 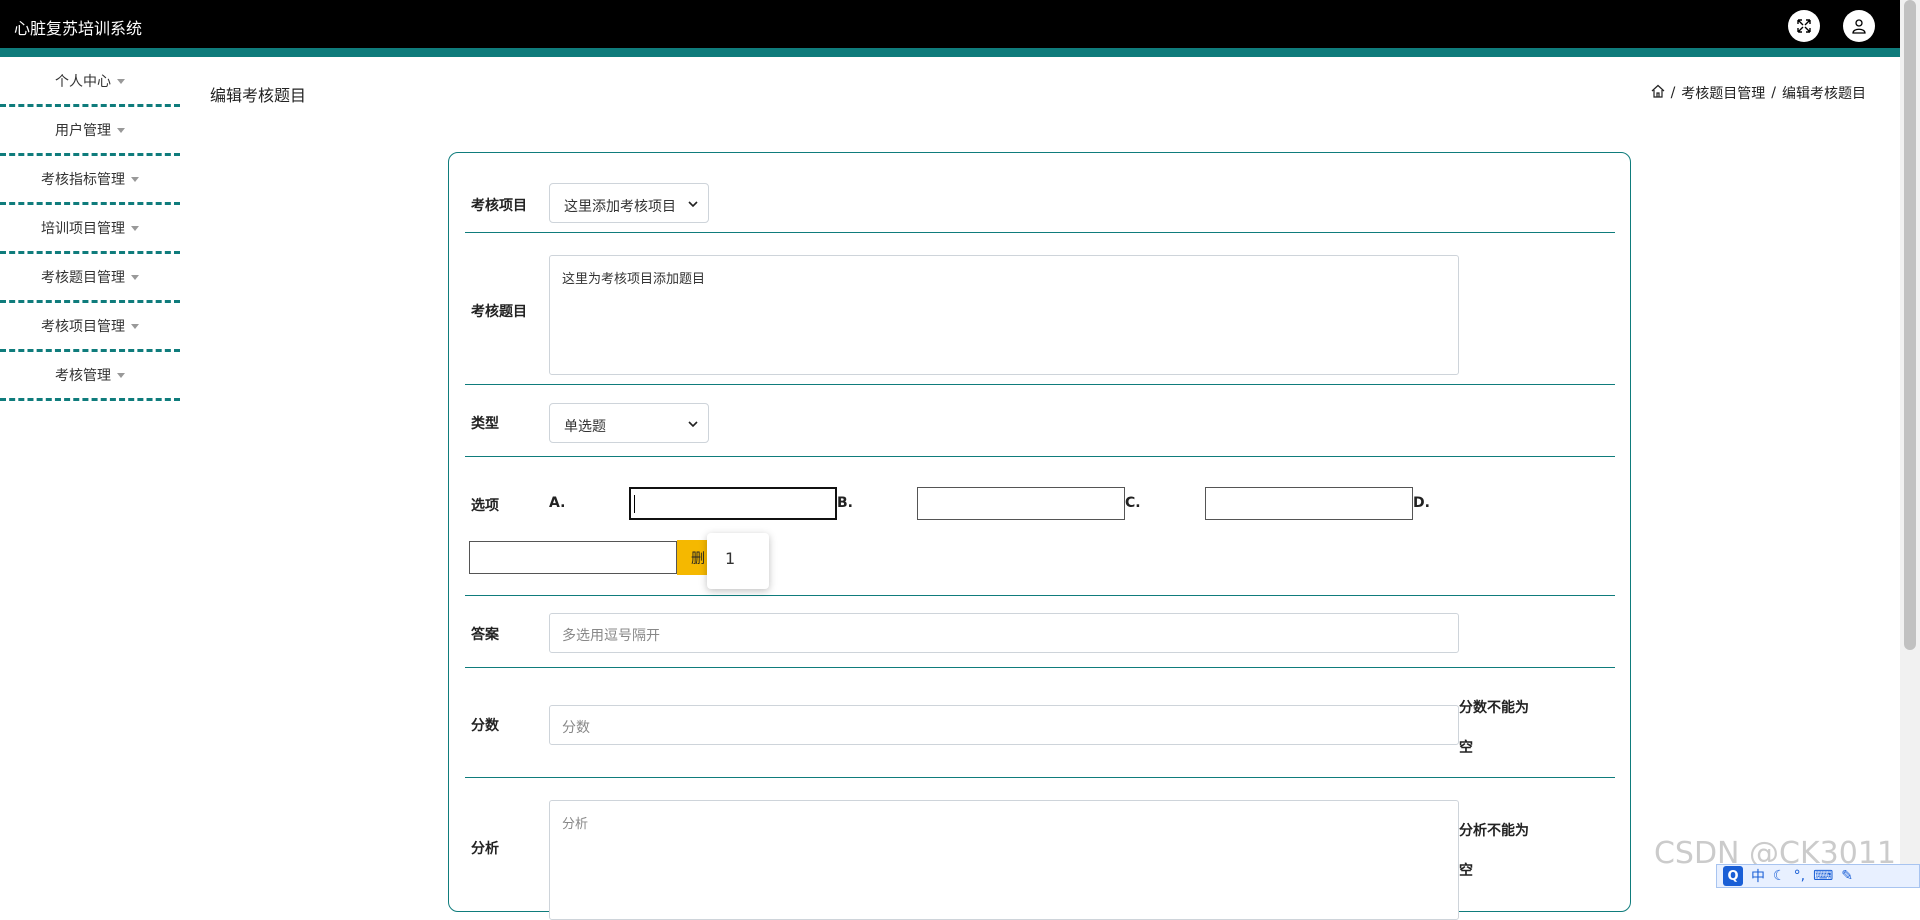 What do you see at coordinates (485, 424) in the screenshot?
I see `type-label: 类型` at bounding box center [485, 424].